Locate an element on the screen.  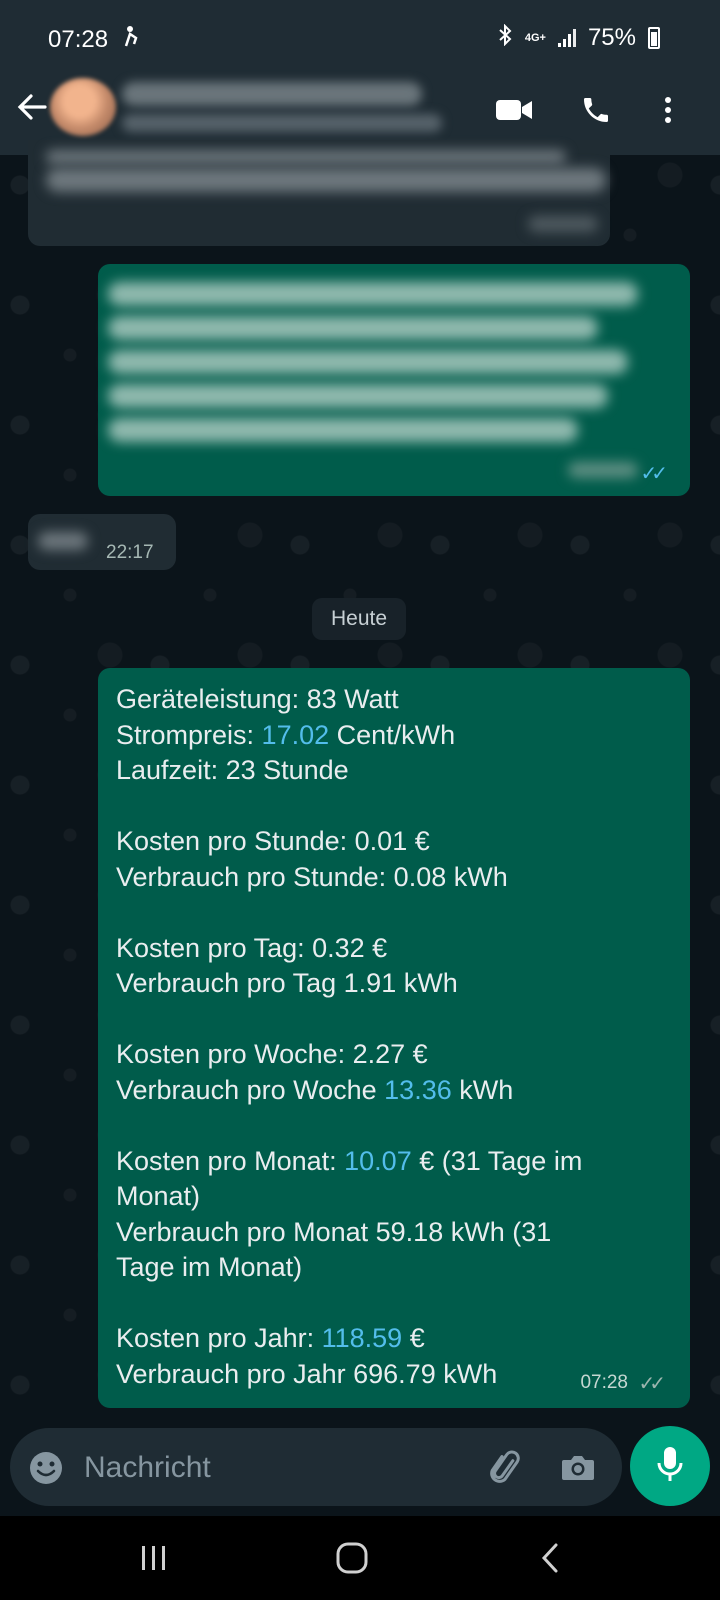
contact-name-blurred is located at coordinates (272, 94).